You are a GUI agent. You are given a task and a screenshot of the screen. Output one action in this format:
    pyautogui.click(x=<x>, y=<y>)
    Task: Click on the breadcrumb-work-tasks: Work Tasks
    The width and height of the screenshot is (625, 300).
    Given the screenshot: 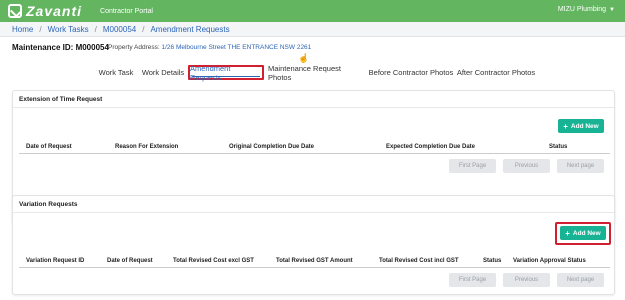 What is the action you would take?
    pyautogui.click(x=68, y=29)
    